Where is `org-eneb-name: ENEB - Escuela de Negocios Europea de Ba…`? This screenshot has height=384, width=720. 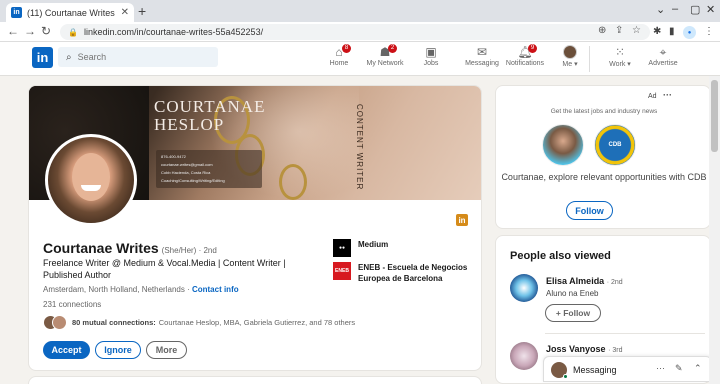 org-eneb-name: ENEB - Escuela de Negocios Europea de Ba… is located at coordinates (413, 273).